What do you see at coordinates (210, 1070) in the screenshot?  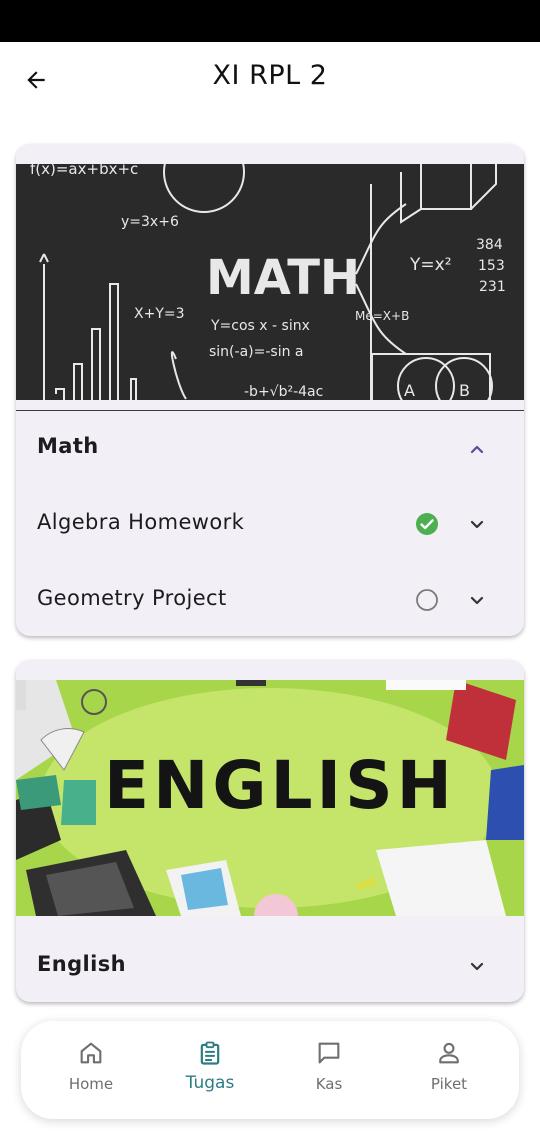 I see `nav-item-tugas: Tugas` at bounding box center [210, 1070].